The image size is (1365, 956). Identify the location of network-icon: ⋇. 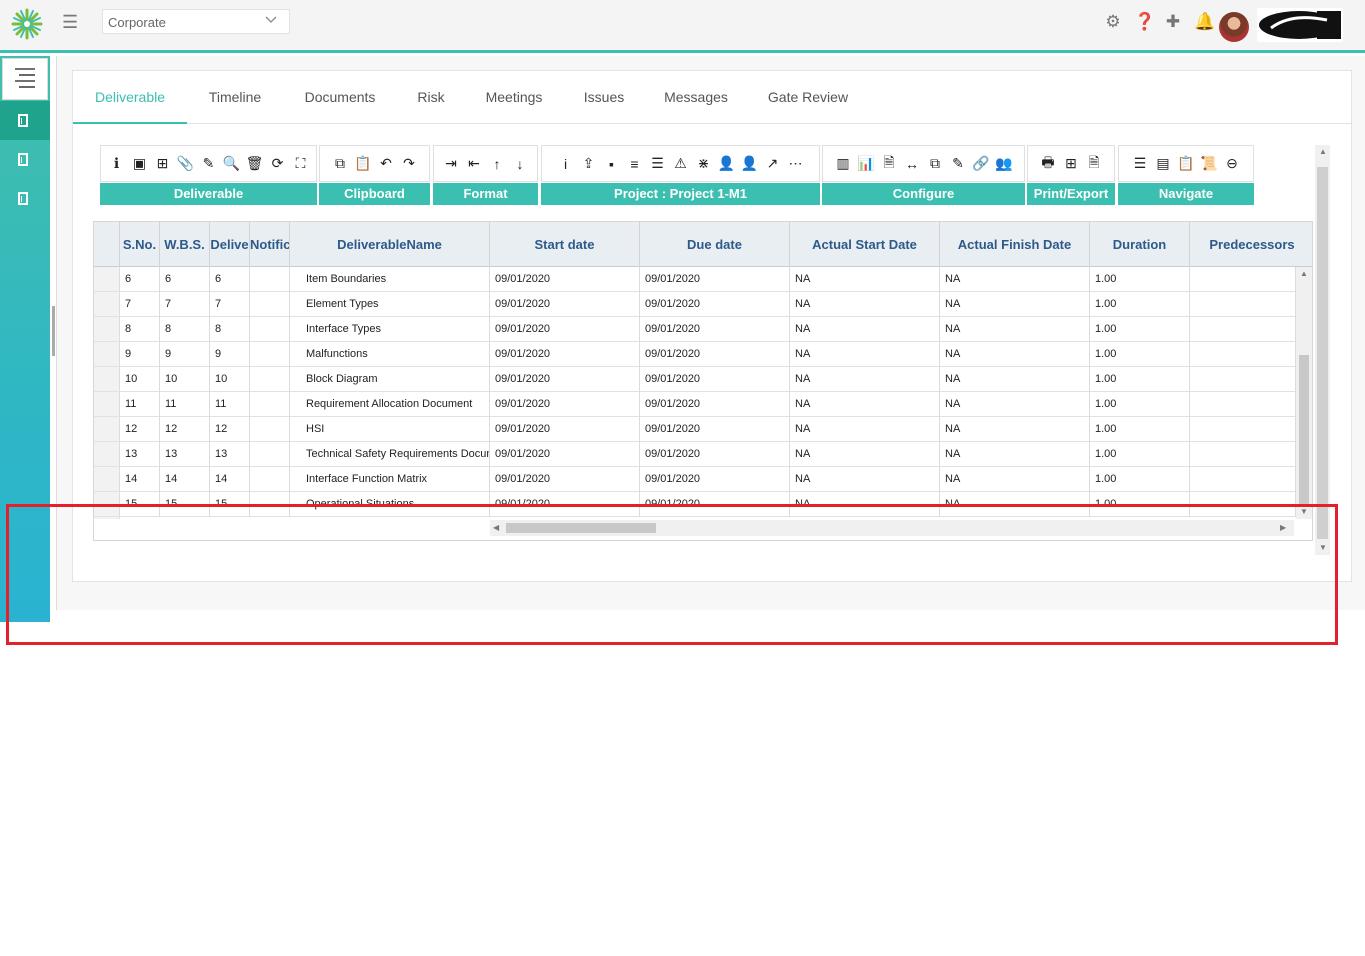
(703, 163).